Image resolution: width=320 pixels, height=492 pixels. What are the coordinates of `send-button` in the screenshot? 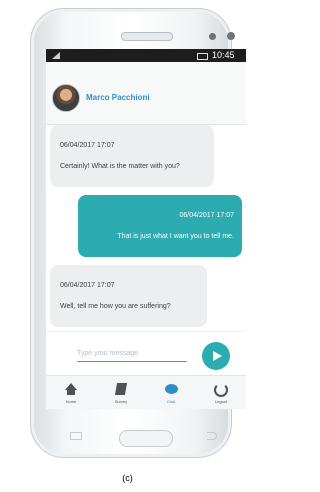 It's located at (216, 356).